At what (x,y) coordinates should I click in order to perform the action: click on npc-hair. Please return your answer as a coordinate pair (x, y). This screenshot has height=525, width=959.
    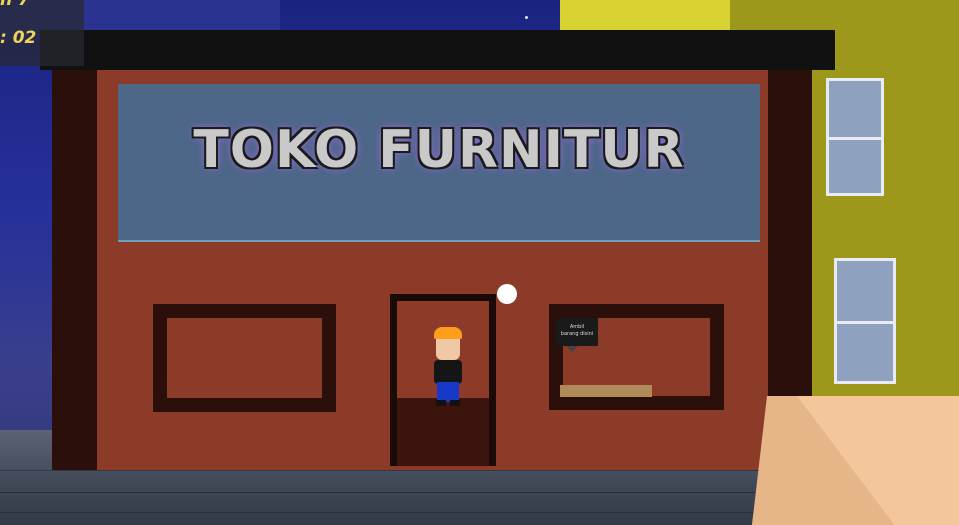
    Looking at the image, I should click on (448, 333).